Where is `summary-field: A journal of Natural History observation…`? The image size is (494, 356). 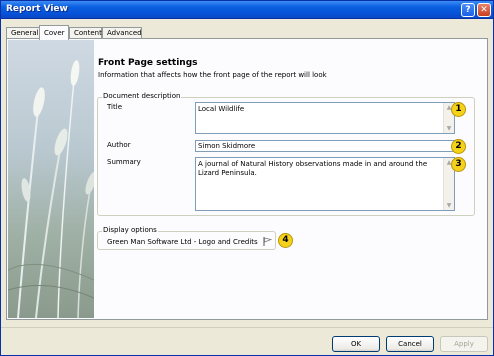
summary-field: A journal of Natural History observation… is located at coordinates (325, 184).